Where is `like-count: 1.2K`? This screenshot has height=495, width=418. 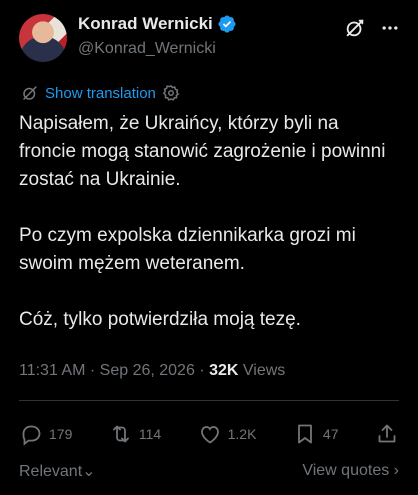
like-count: 1.2K is located at coordinates (242, 434).